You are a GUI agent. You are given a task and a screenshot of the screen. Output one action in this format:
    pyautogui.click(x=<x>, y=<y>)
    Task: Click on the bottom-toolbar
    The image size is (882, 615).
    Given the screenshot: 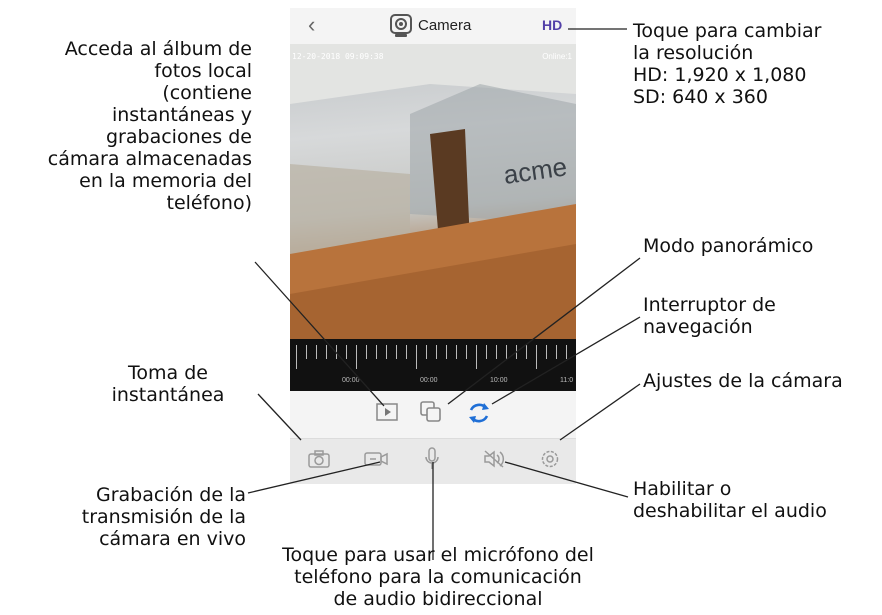 What is the action you would take?
    pyautogui.click(x=433, y=461)
    